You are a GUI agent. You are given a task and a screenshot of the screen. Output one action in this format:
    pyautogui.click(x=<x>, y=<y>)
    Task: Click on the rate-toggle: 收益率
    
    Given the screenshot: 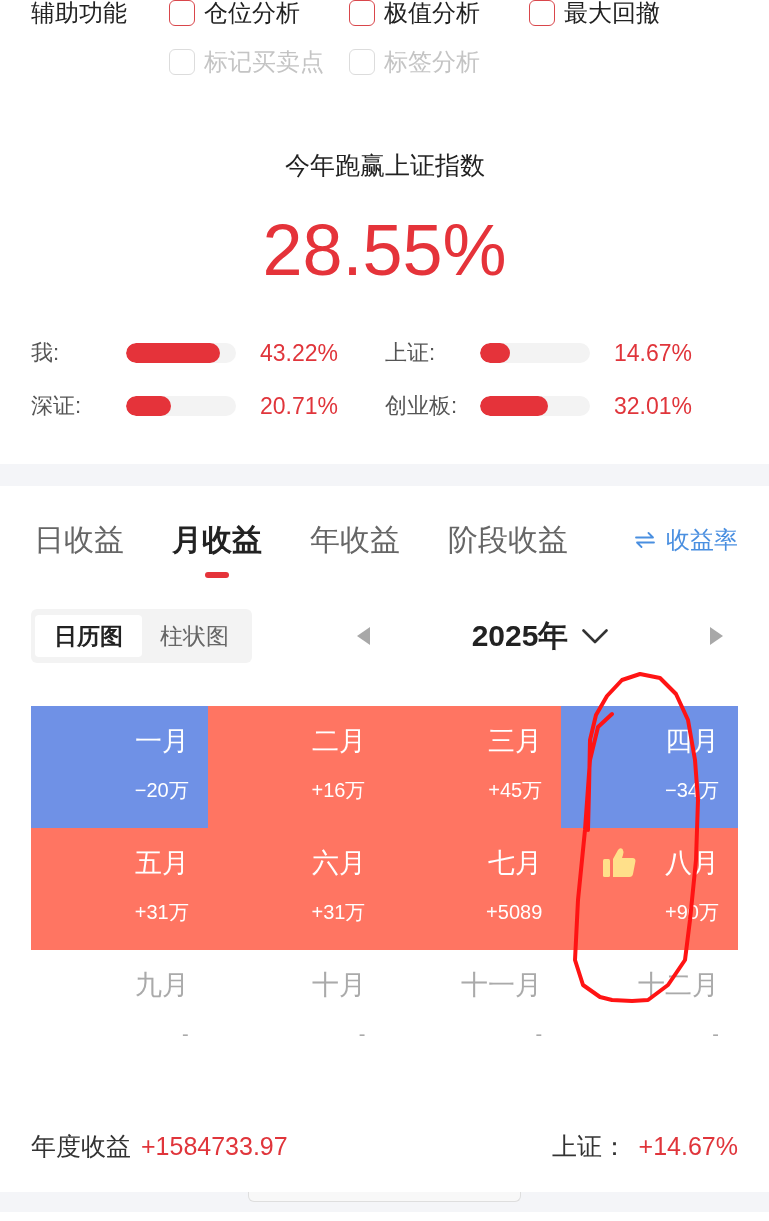 What is the action you would take?
    pyautogui.click(x=686, y=540)
    